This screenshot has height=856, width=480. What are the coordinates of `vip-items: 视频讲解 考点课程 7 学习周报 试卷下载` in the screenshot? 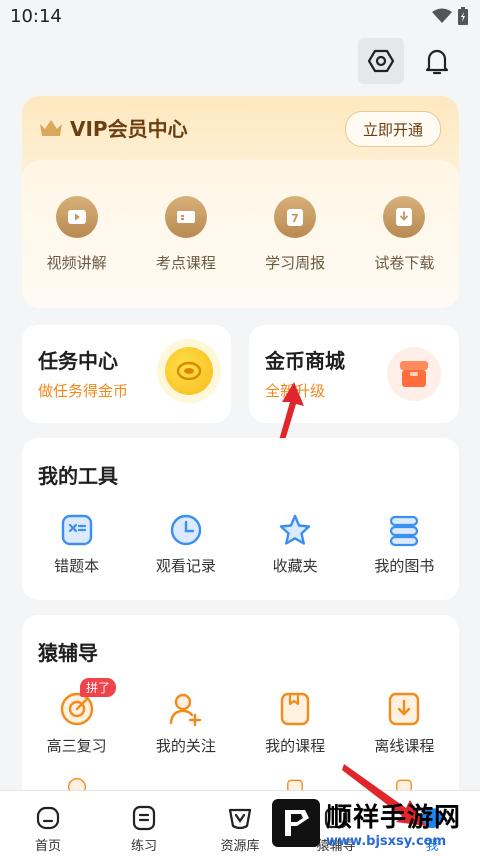 It's located at (240, 234).